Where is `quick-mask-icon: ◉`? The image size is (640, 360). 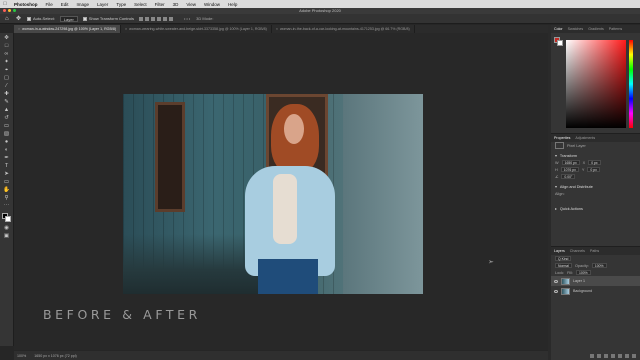 quick-mask-icon: ◉ is located at coordinates (7, 228).